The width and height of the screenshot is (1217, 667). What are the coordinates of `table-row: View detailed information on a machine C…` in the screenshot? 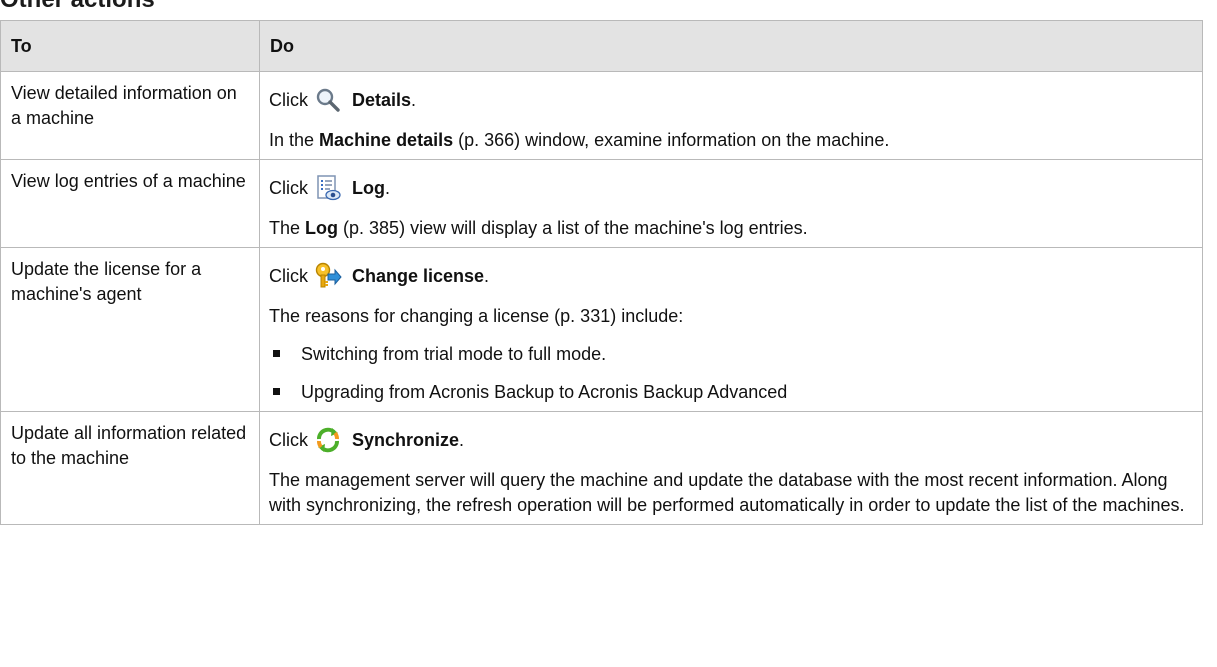 It's located at (601, 115).